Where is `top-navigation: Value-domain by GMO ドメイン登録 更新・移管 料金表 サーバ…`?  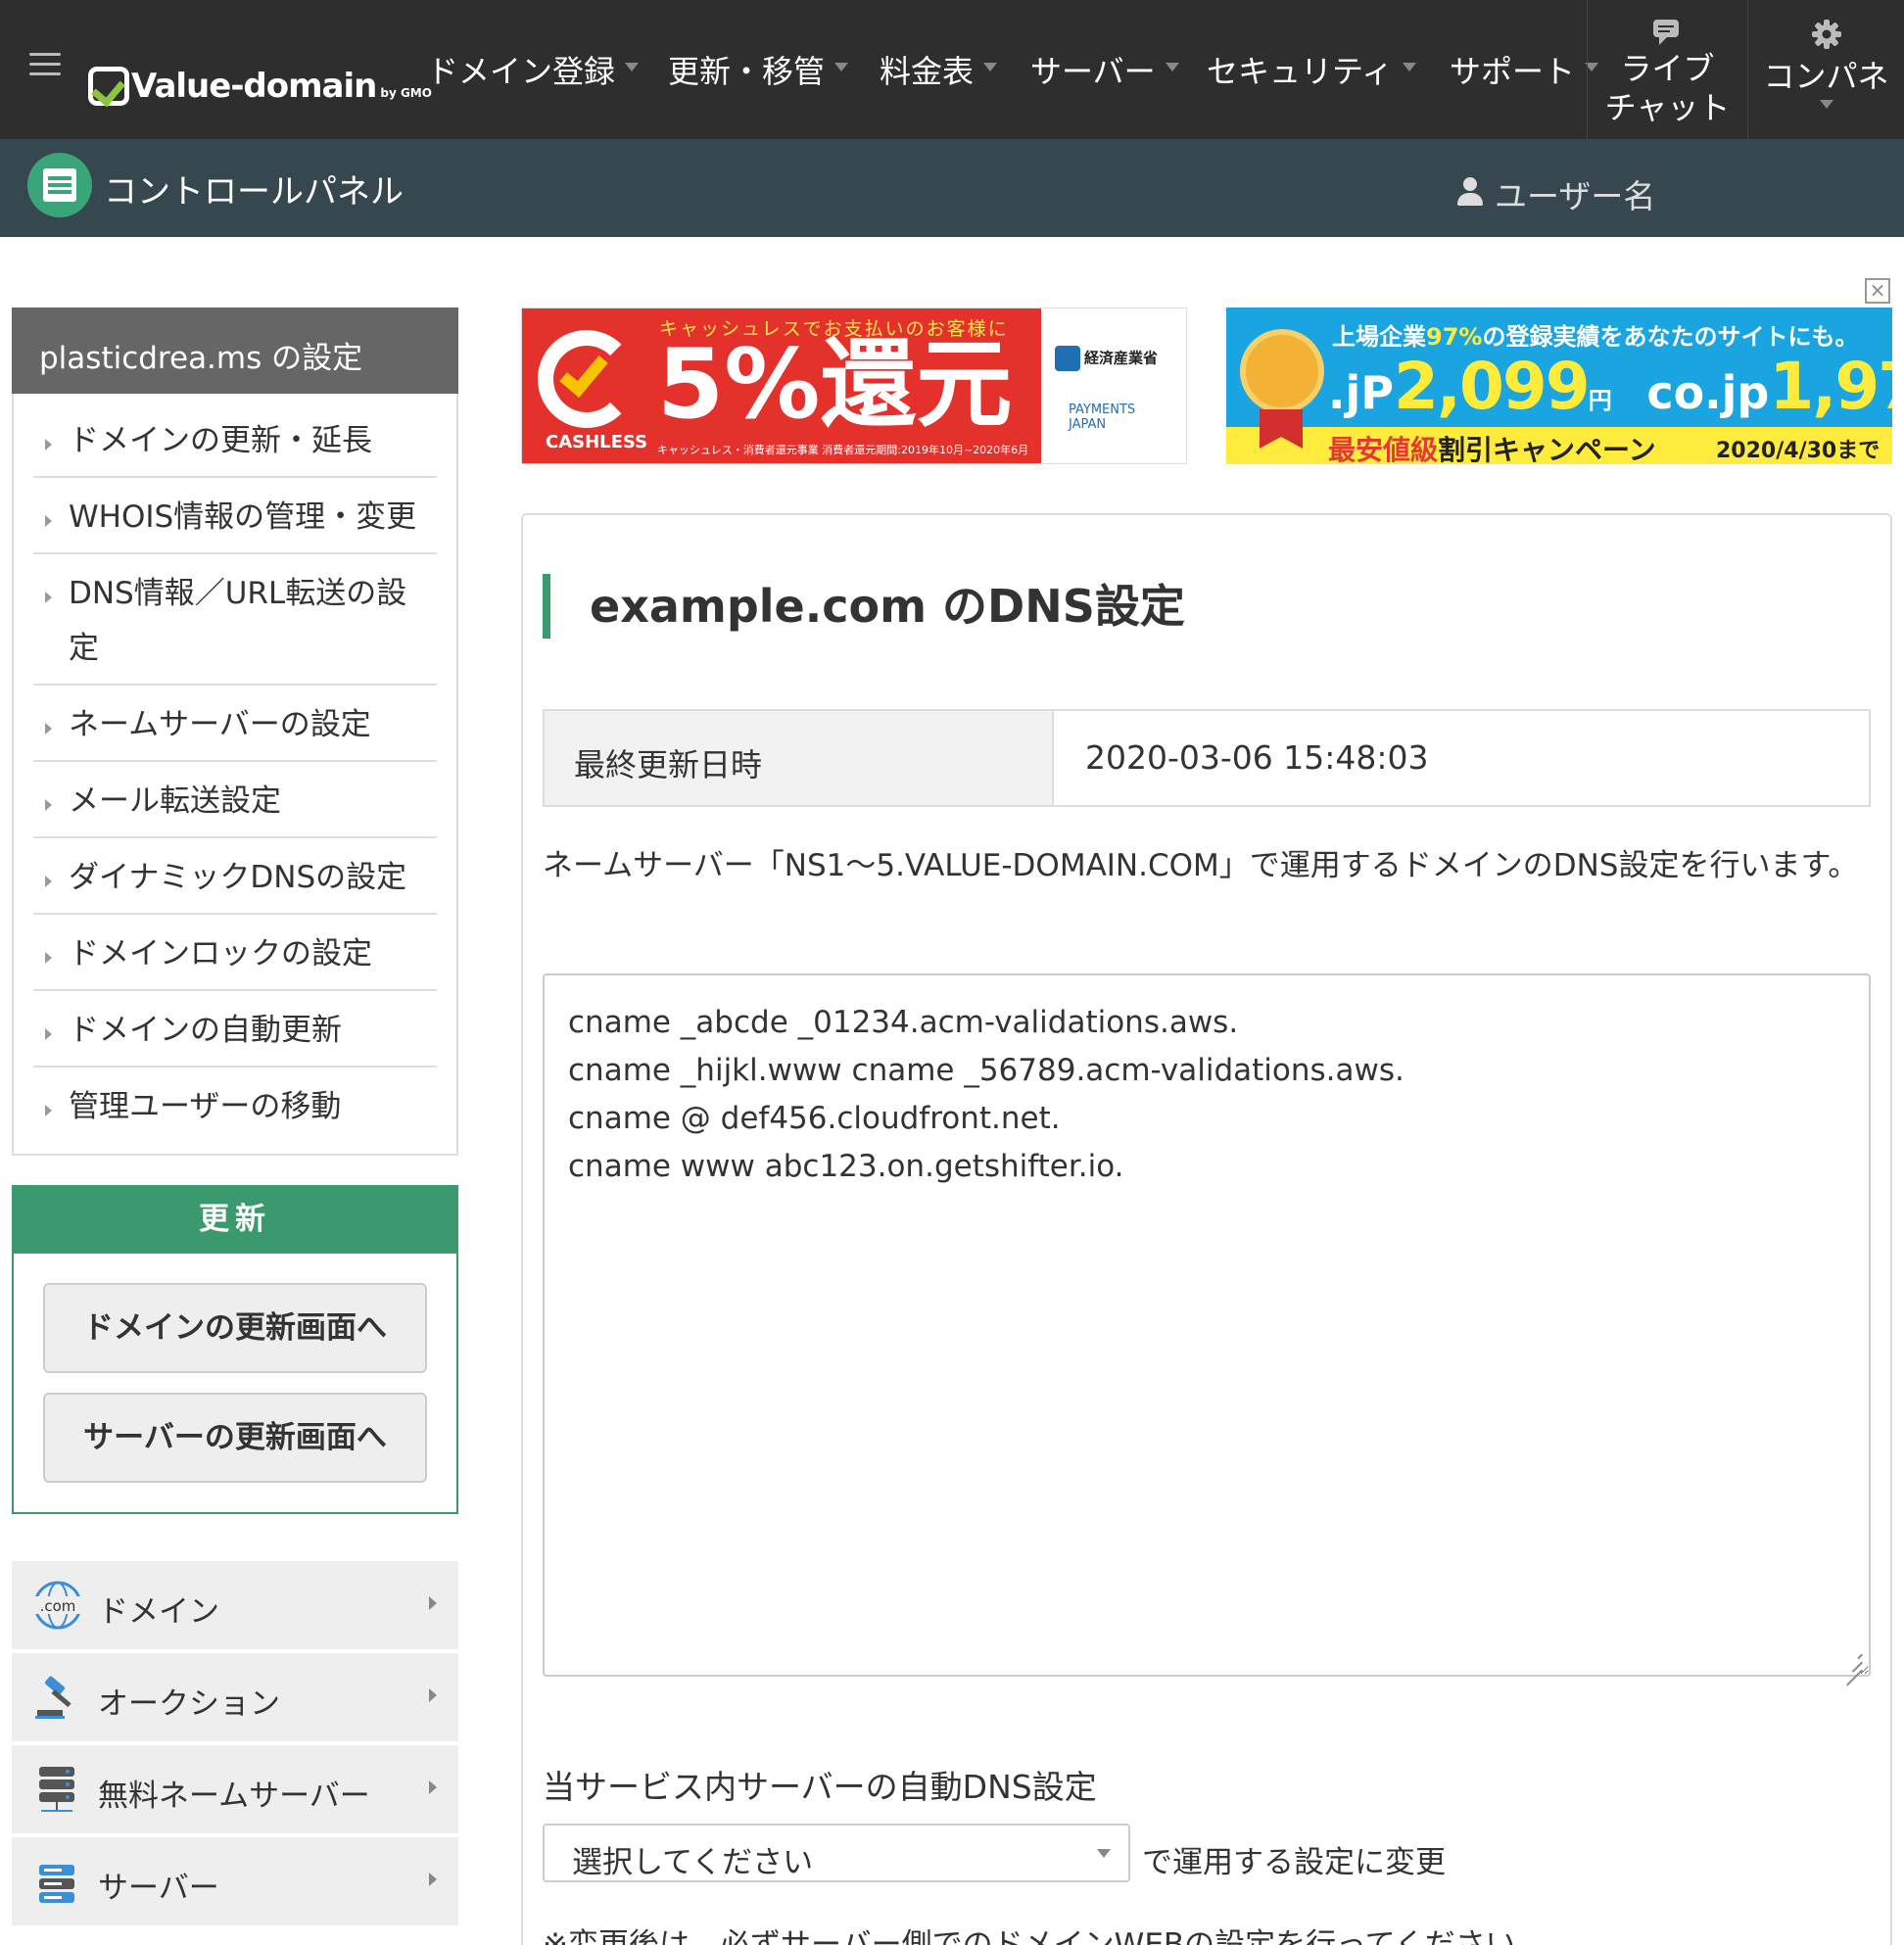 top-navigation: Value-domain by GMO ドメイン登録 更新・移管 料金表 サーバ… is located at coordinates (952, 69).